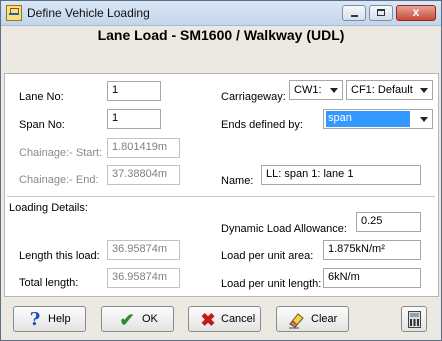 The image size is (442, 341). I want to click on minimize-button, so click(354, 13).